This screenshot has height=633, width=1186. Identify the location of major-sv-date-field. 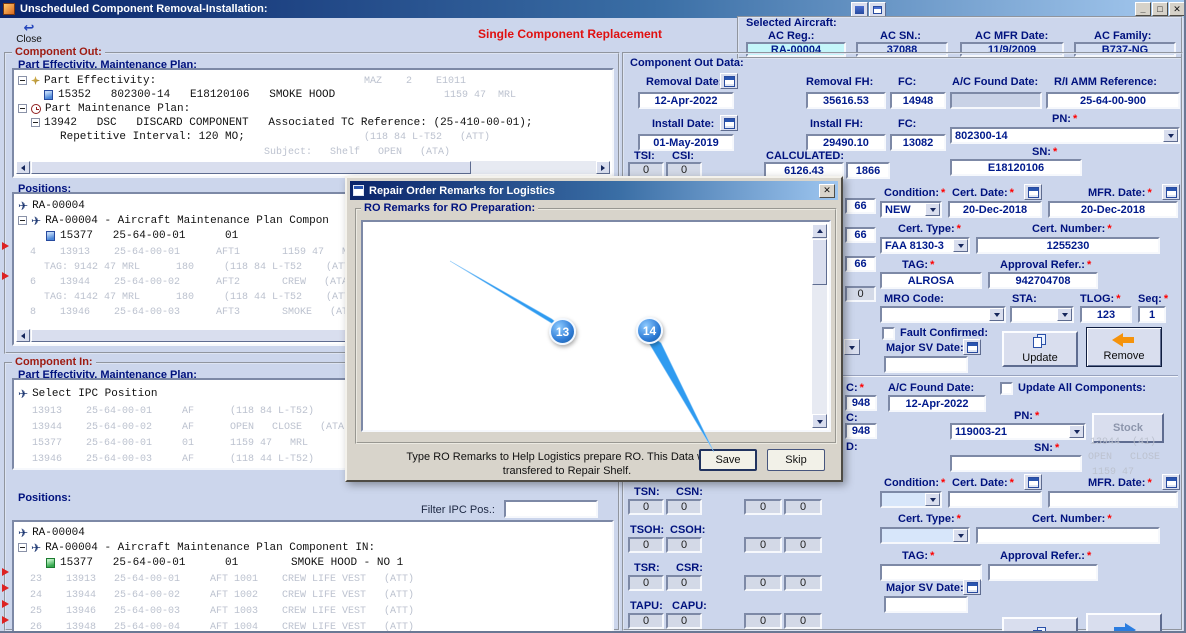
(926, 364).